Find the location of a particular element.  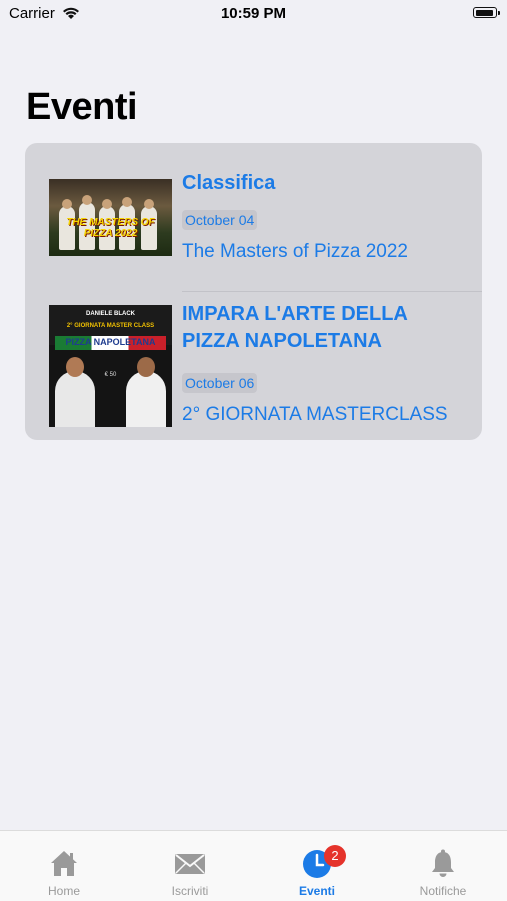

tab-notifiche: Notifiche is located at coordinates (443, 866).